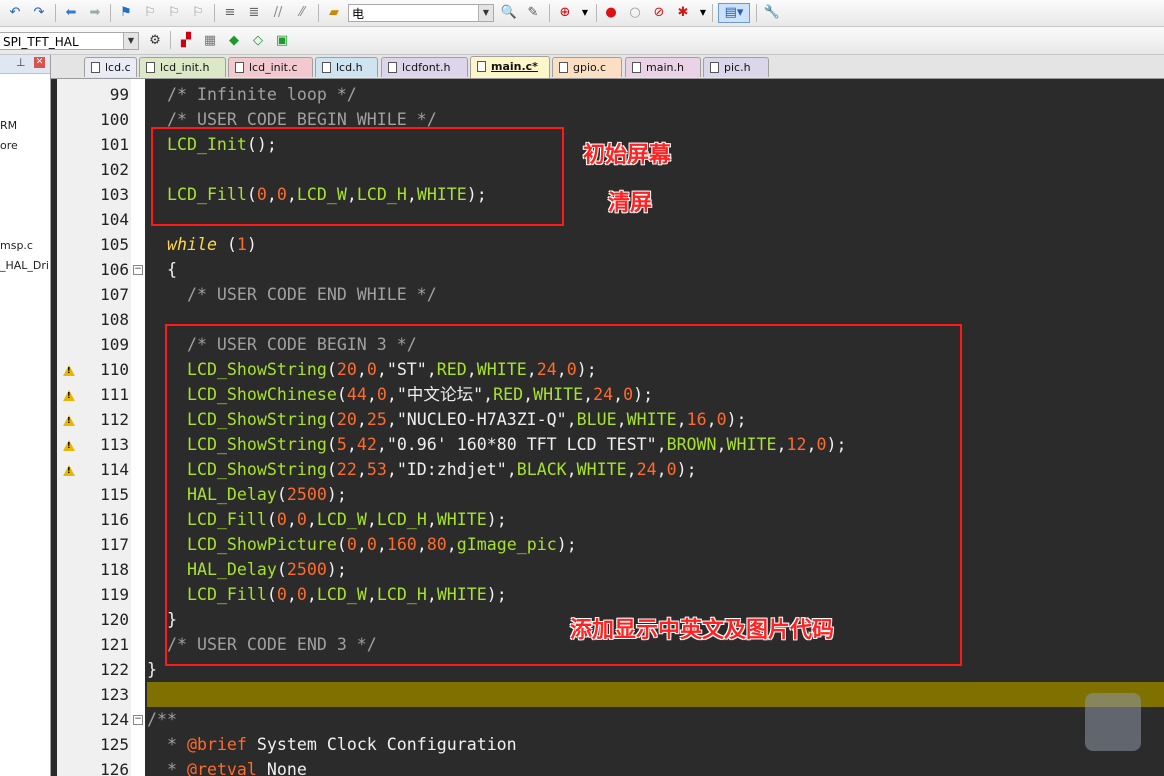  I want to click on project-target-select: SPI_TFT_HAL ▼, so click(69, 41).